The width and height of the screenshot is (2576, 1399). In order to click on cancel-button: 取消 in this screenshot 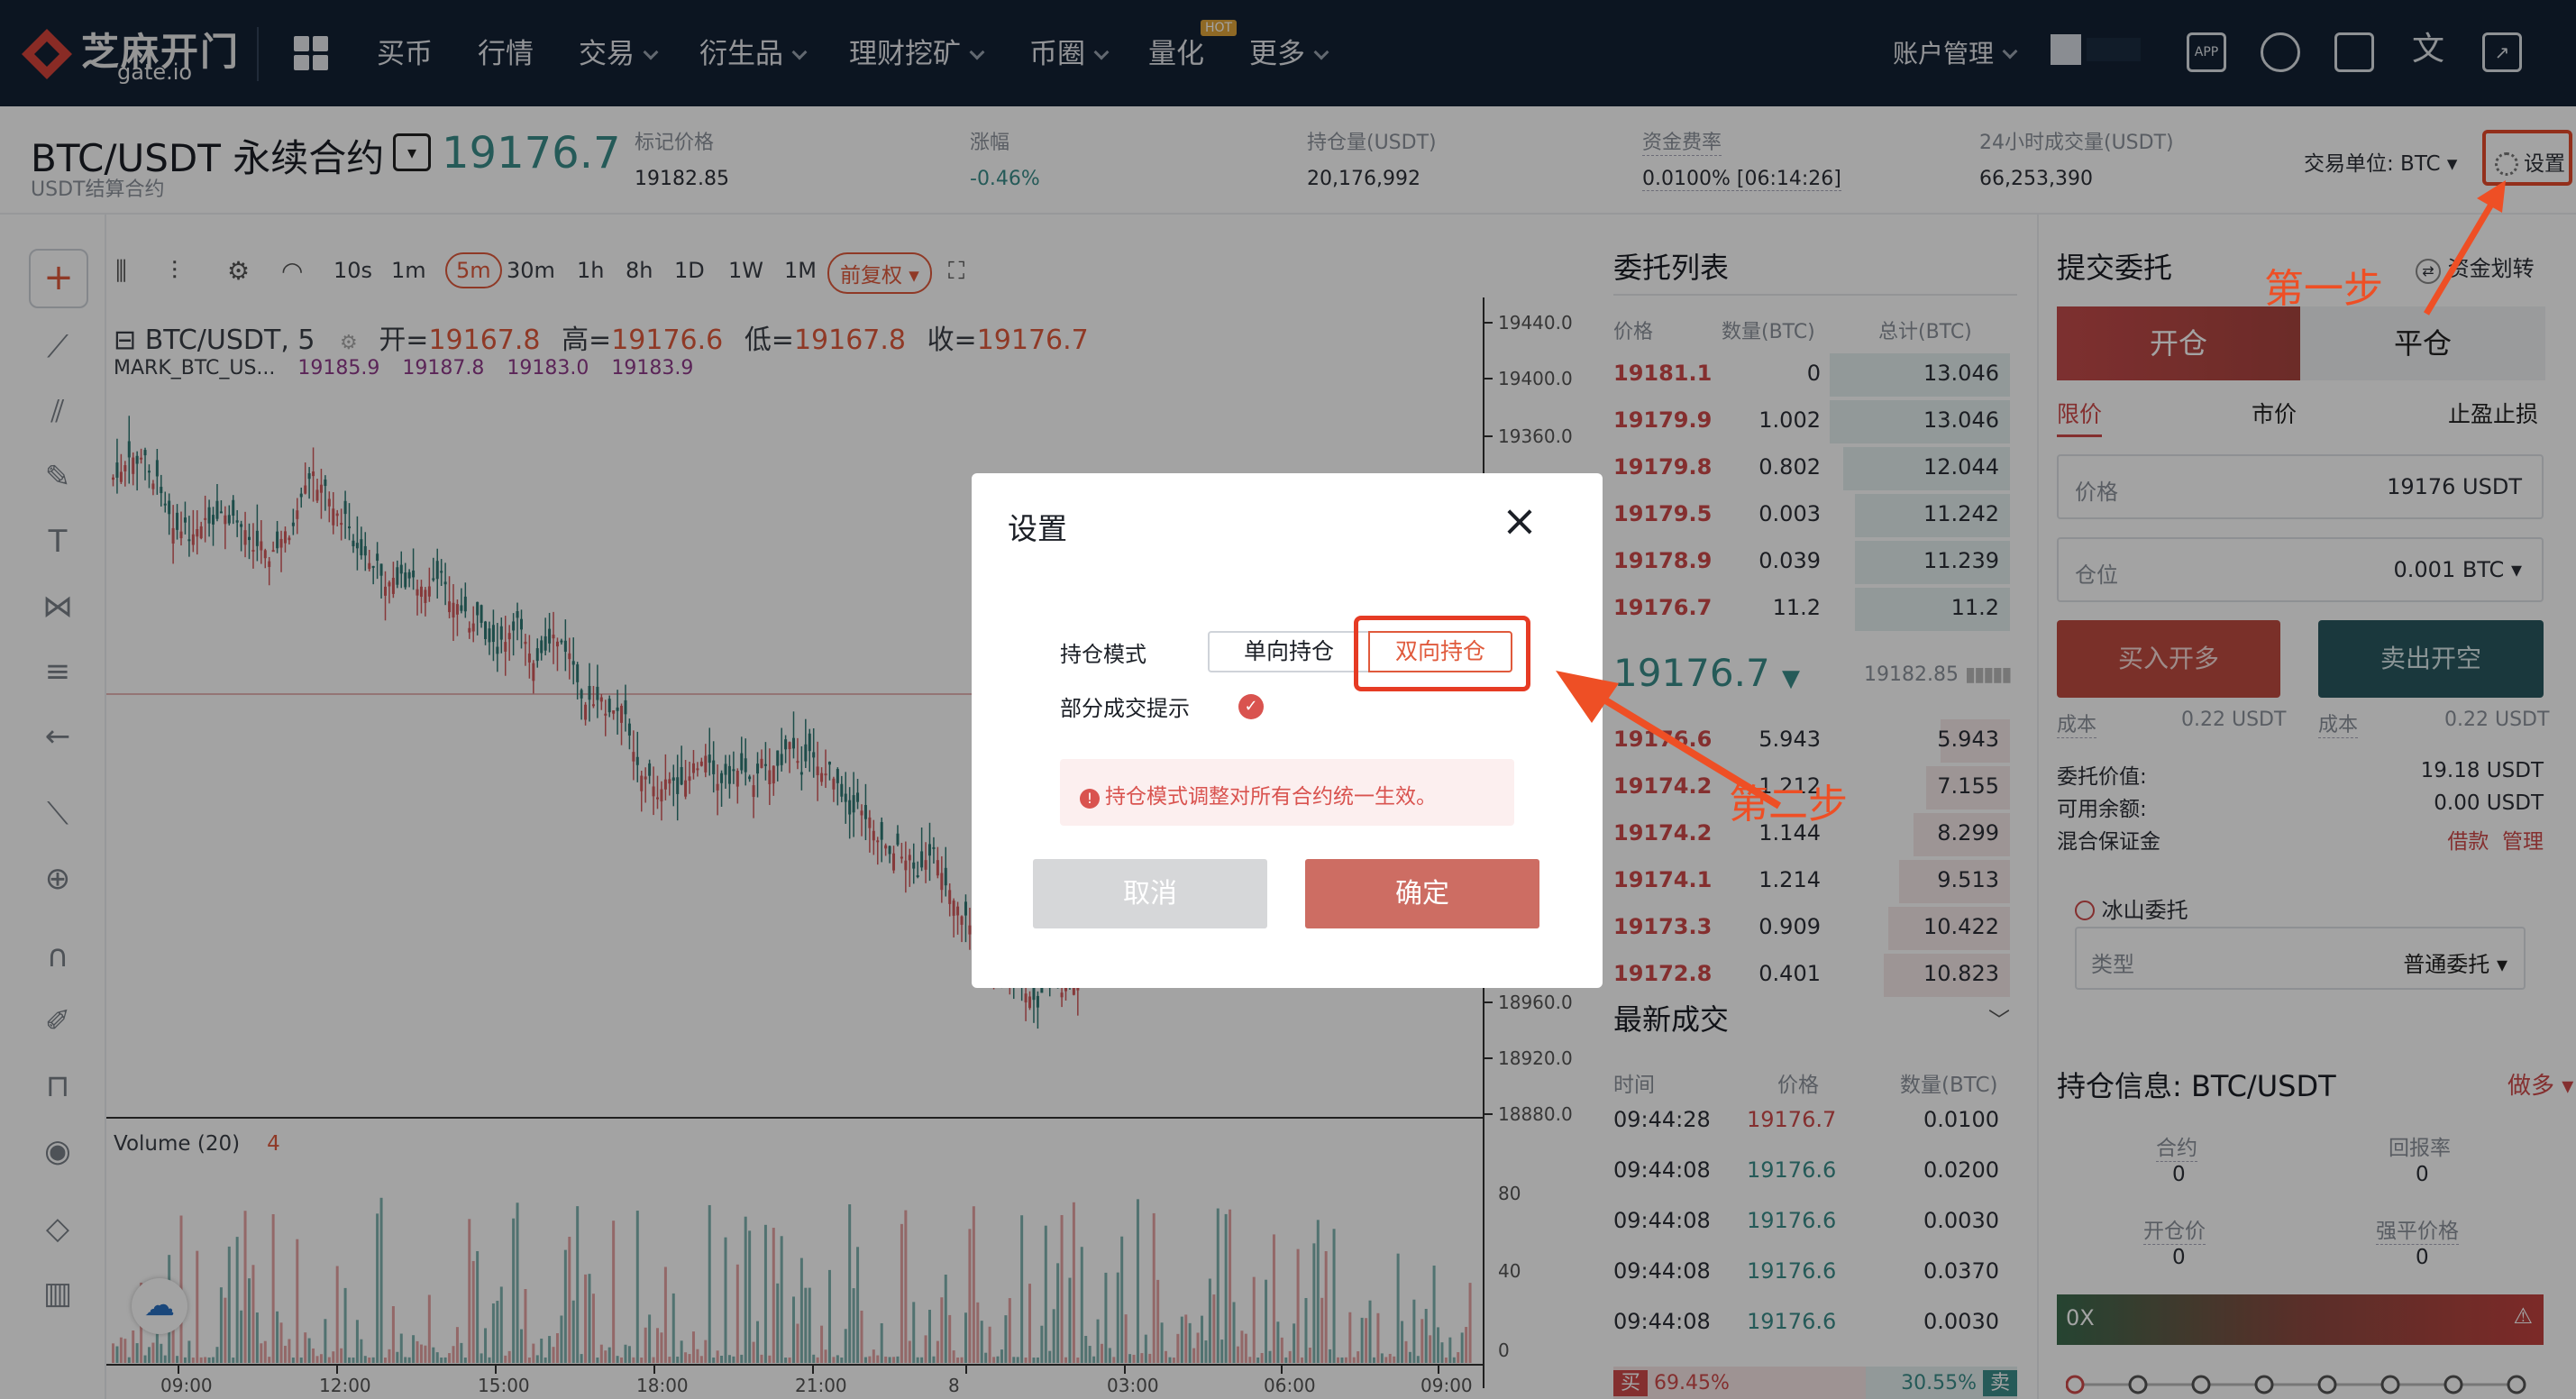, I will do `click(1150, 893)`.